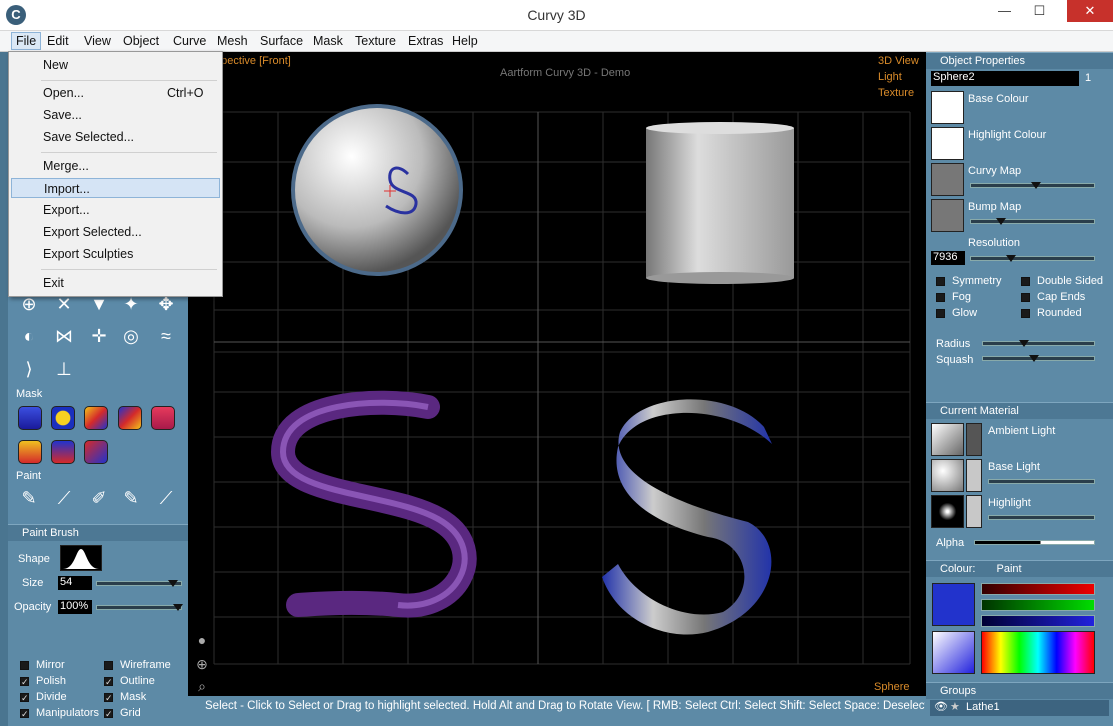 The image size is (1113, 726). What do you see at coordinates (947, 215) in the screenshot?
I see `bump-map-swatch` at bounding box center [947, 215].